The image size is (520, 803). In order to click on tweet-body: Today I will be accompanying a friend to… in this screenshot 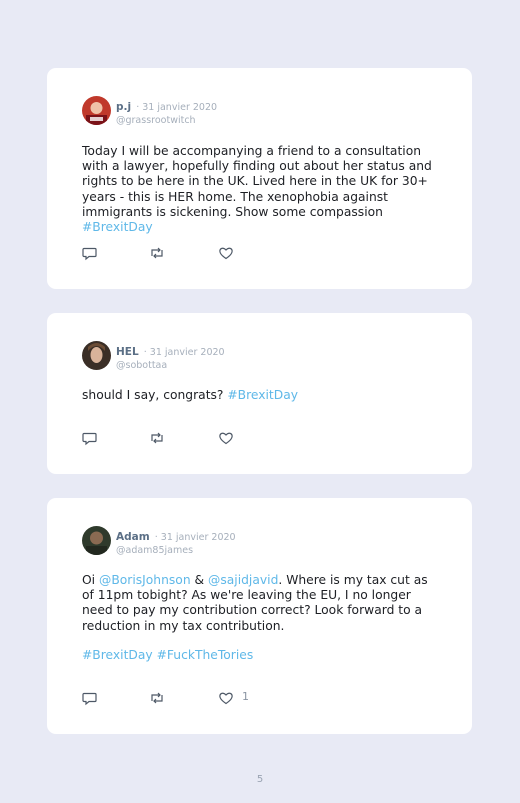, I will do `click(257, 181)`.